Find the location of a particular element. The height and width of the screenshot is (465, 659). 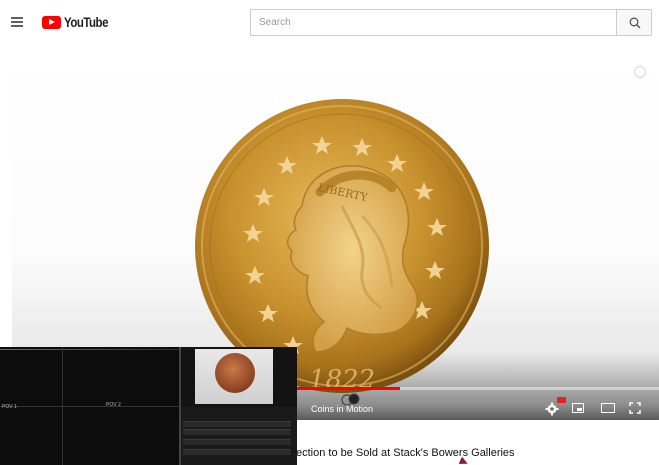

inset-lower-panel is located at coordinates (239, 436).